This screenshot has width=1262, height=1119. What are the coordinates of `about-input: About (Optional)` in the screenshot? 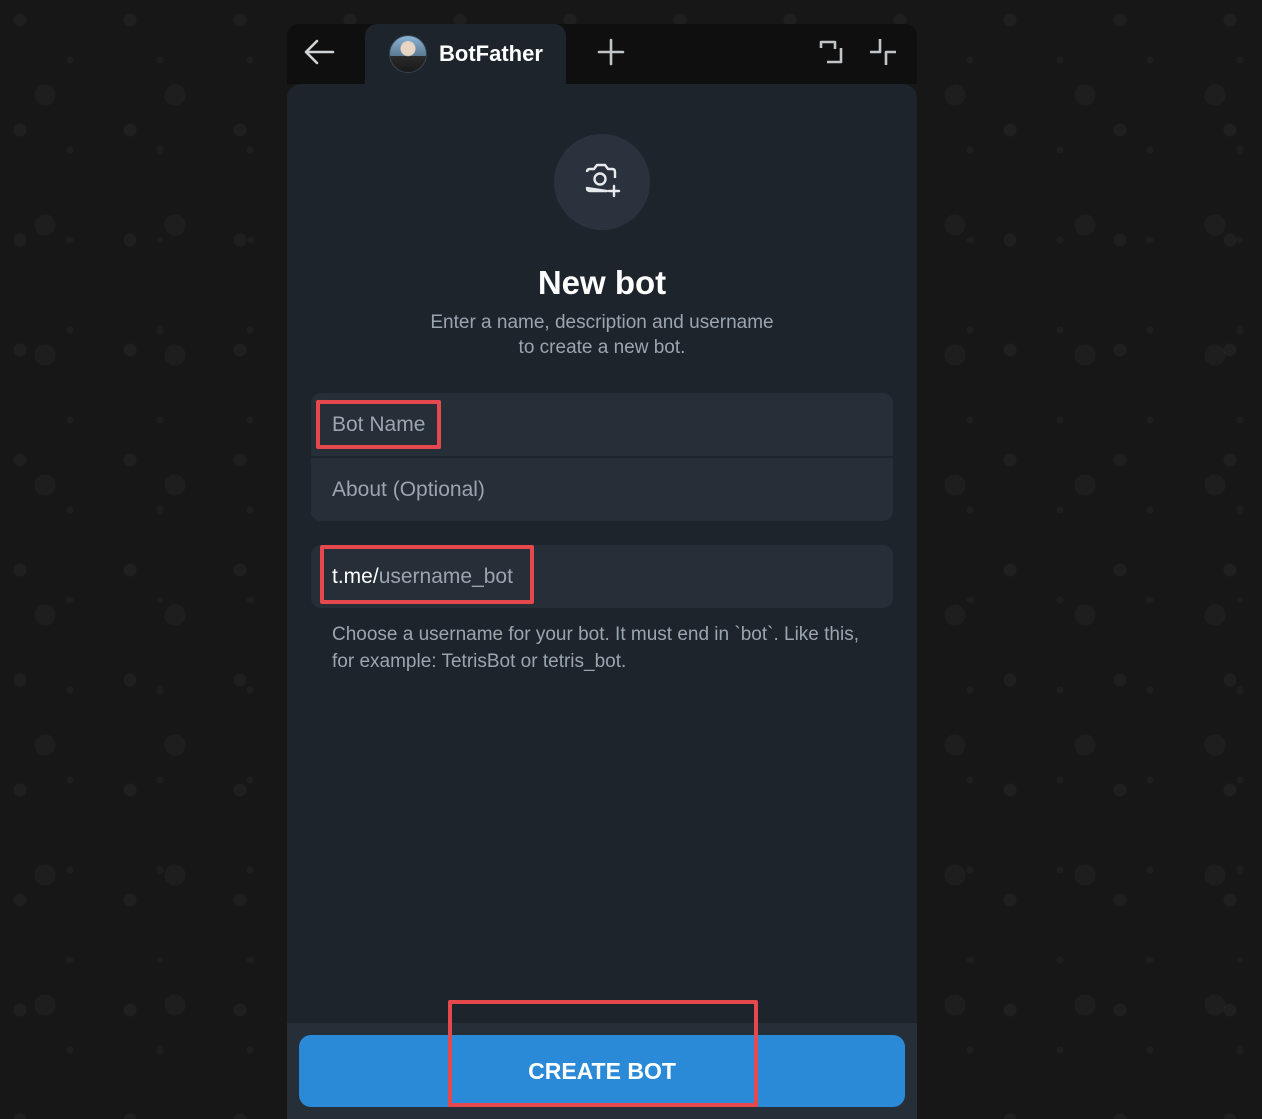 It's located at (602, 489).